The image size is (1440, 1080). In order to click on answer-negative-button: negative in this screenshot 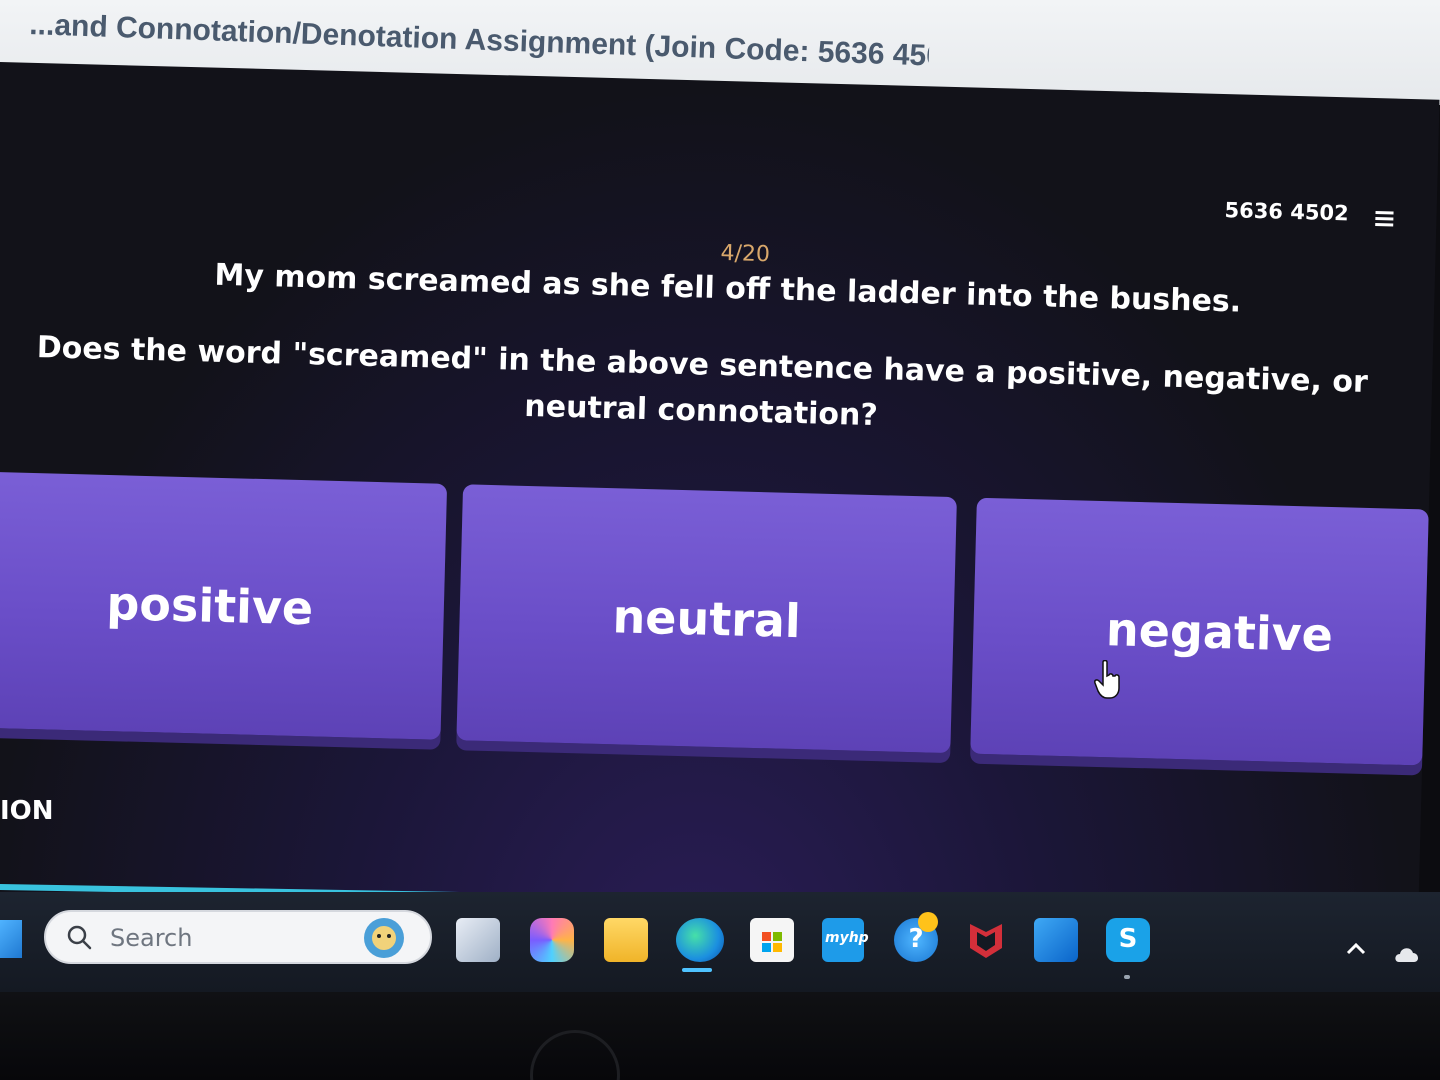, I will do `click(1199, 631)`.